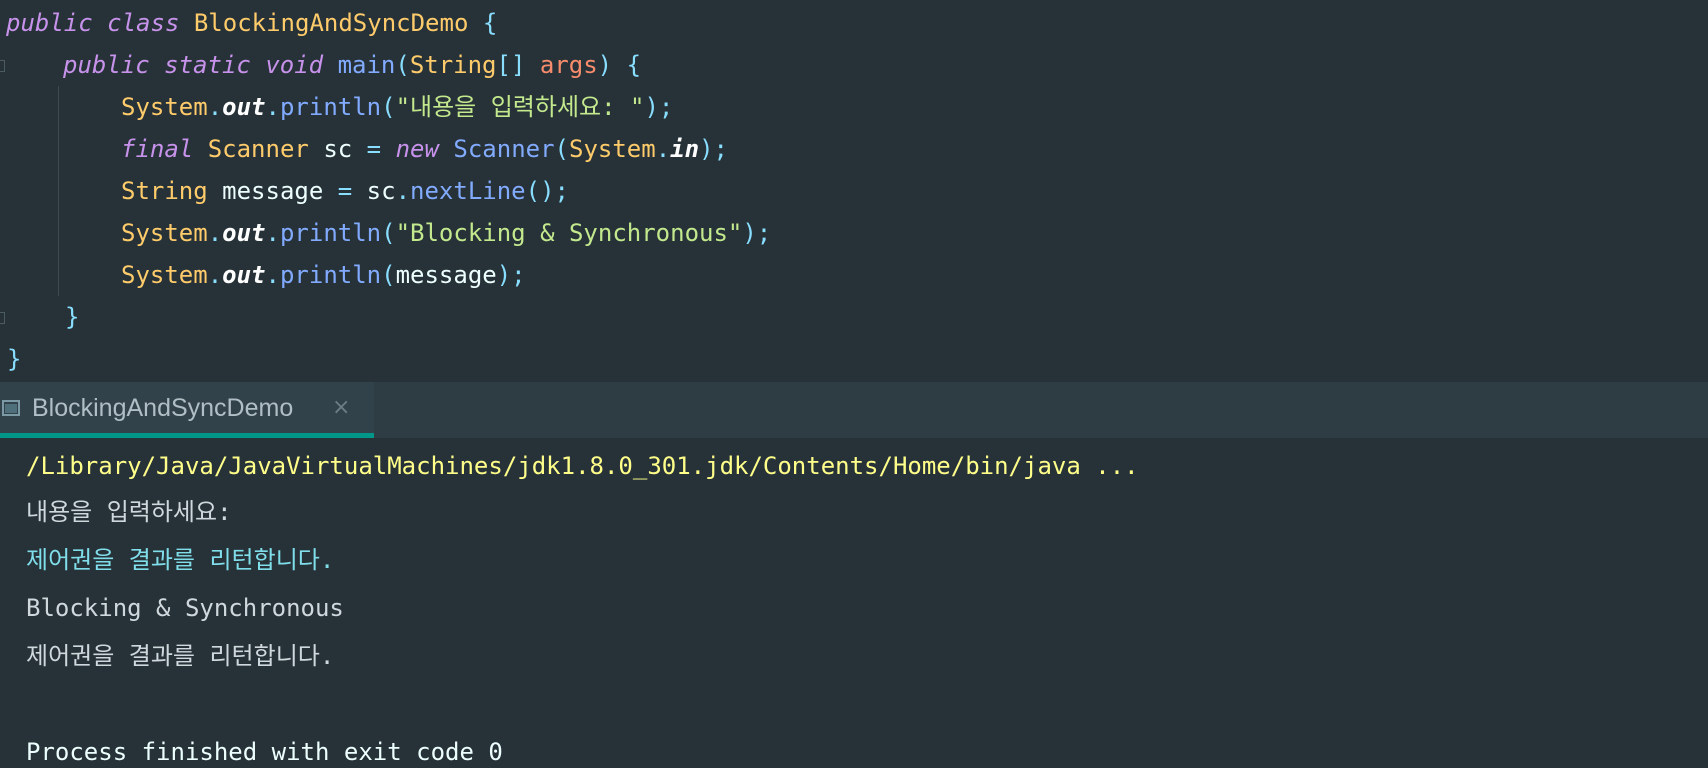 This screenshot has height=768, width=1708. Describe the element at coordinates (511, 65) in the screenshot. I see `brackets: []` at that location.